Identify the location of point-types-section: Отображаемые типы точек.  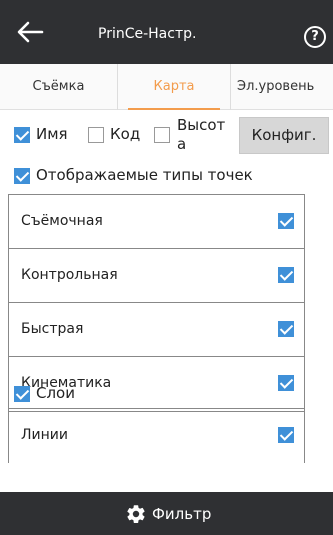
(166, 177).